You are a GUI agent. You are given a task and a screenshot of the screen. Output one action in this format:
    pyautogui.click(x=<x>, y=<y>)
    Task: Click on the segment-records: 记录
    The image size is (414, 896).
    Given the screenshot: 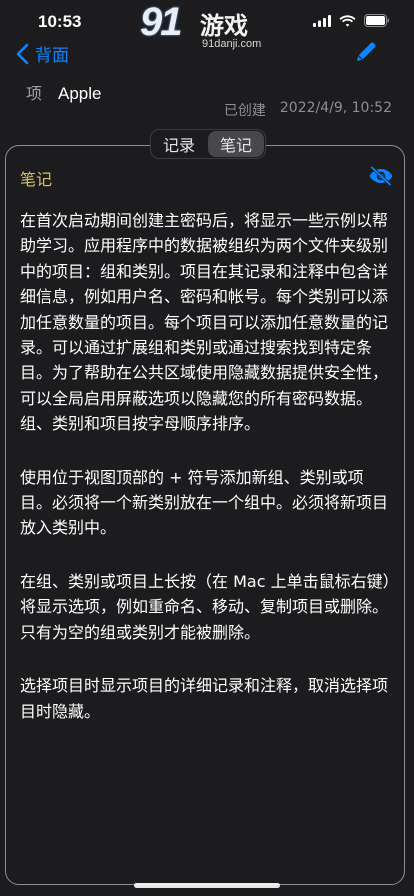 What is the action you would take?
    pyautogui.click(x=179, y=144)
    